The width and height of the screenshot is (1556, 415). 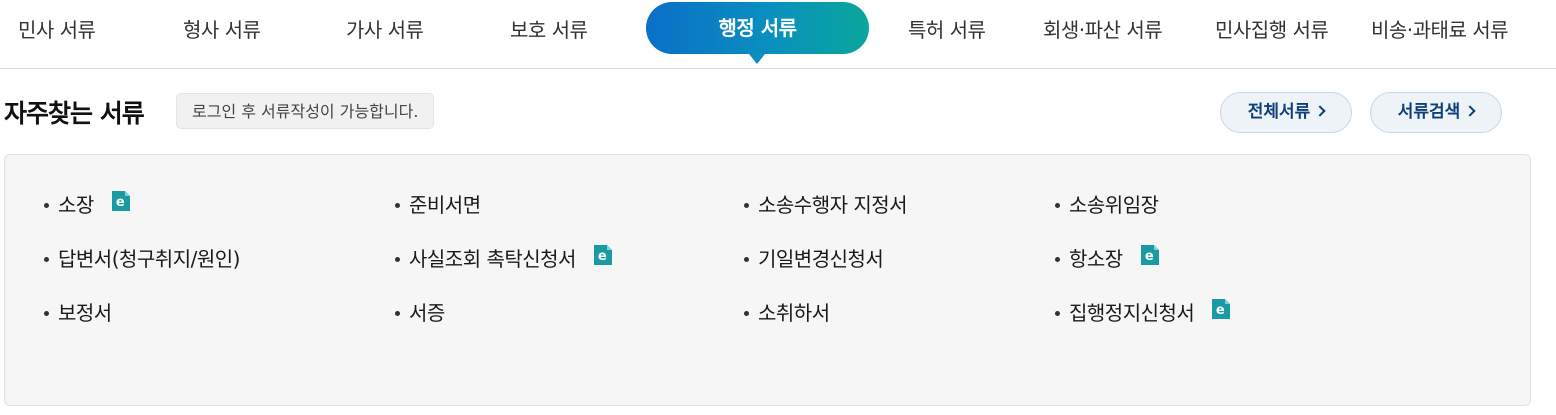 What do you see at coordinates (149, 259) in the screenshot?
I see `doc-label: 답변서(청구취지/원인)` at bounding box center [149, 259].